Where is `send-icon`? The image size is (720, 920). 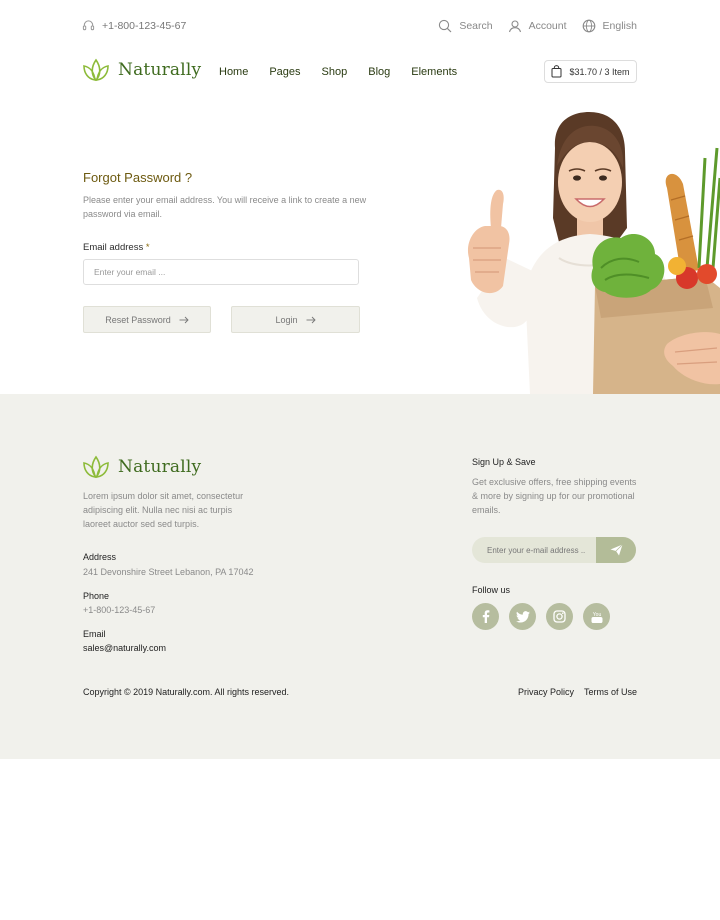 send-icon is located at coordinates (616, 550).